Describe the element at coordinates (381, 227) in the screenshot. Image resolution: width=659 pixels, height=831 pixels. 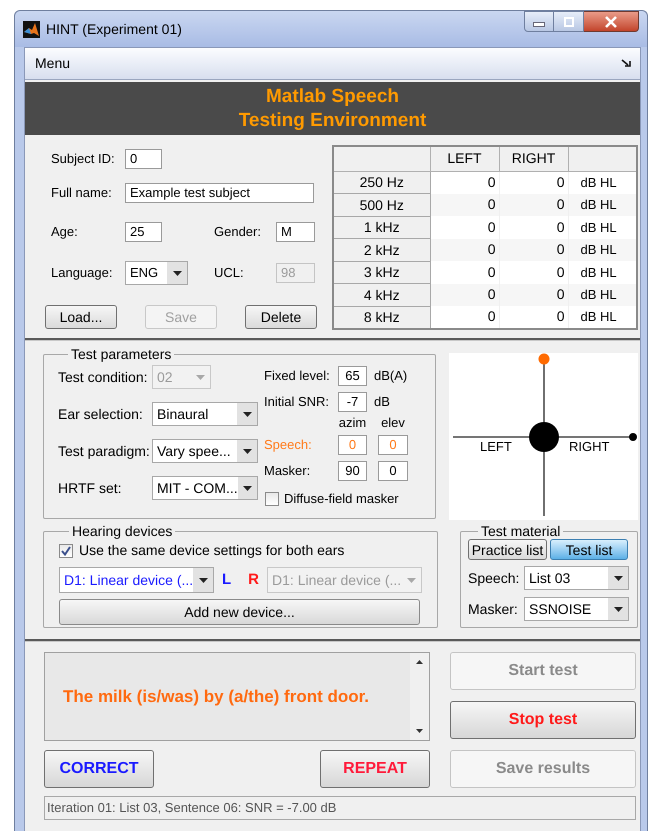
I see `row-header: 1 kHz` at that location.